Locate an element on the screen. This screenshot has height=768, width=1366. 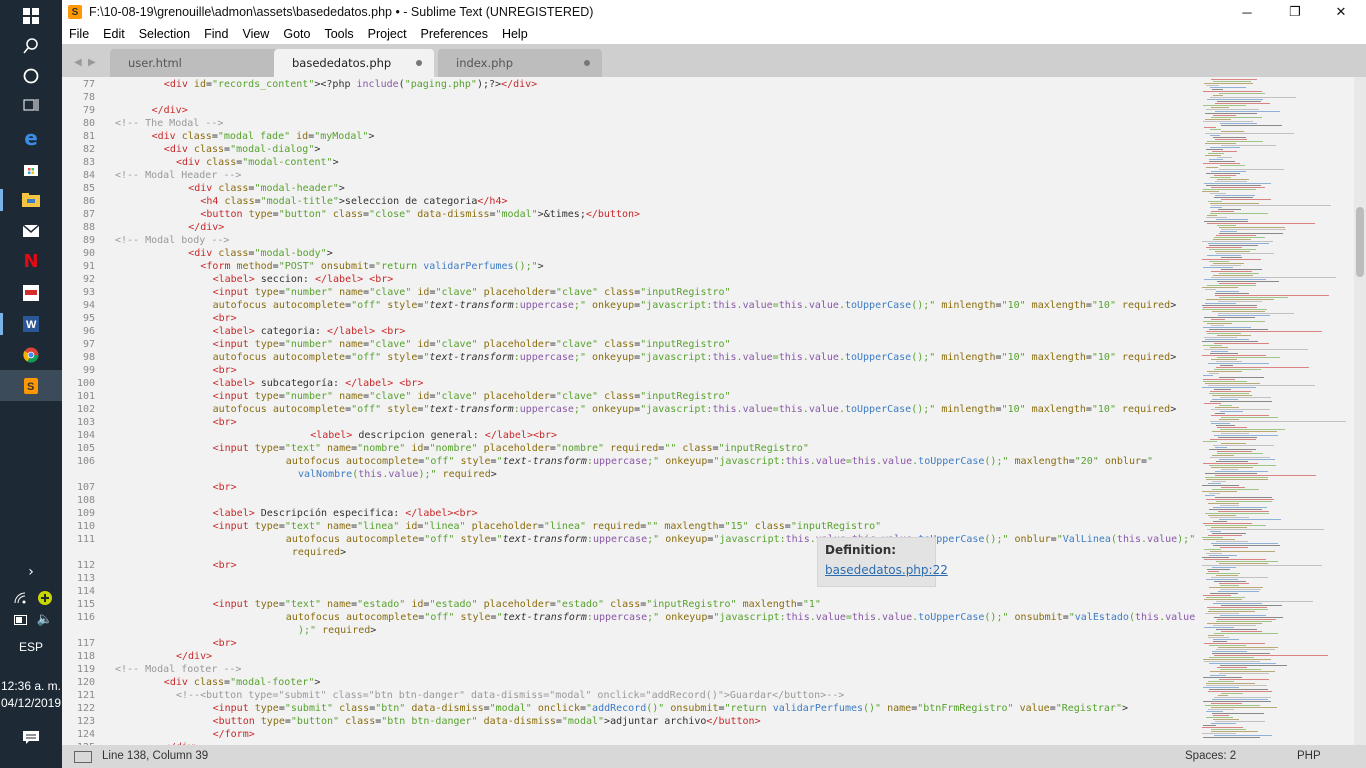
menu-project: Project is located at coordinates (387, 34).